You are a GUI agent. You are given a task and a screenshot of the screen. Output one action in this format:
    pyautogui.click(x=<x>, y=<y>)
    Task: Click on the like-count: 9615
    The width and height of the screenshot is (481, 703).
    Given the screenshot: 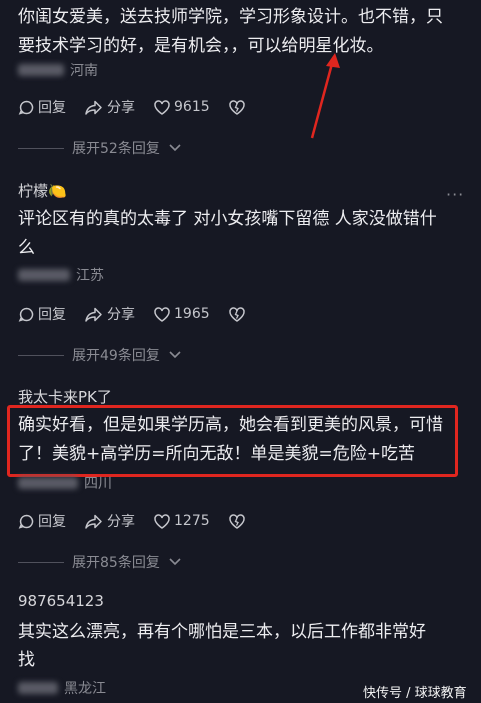 What is the action you would take?
    pyautogui.click(x=192, y=107)
    